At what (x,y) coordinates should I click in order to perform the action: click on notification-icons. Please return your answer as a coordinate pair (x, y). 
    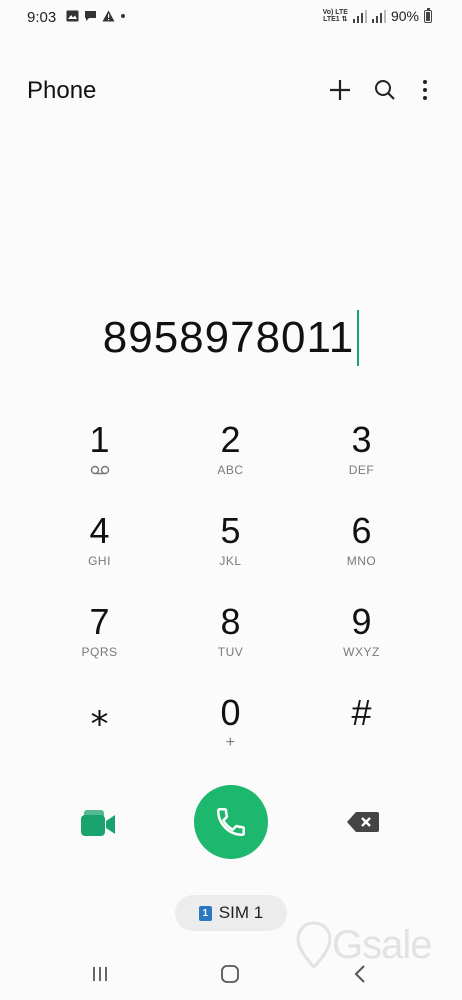
    Looking at the image, I should click on (96, 16).